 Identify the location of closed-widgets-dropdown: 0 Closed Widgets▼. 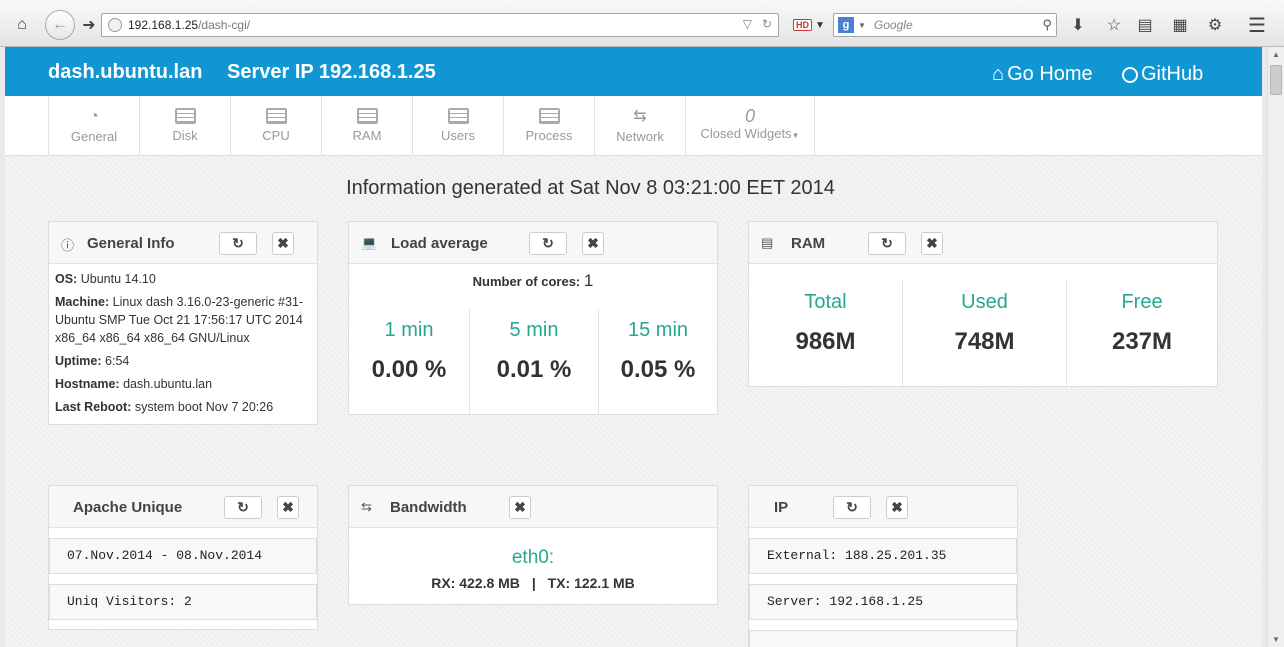
(750, 126).